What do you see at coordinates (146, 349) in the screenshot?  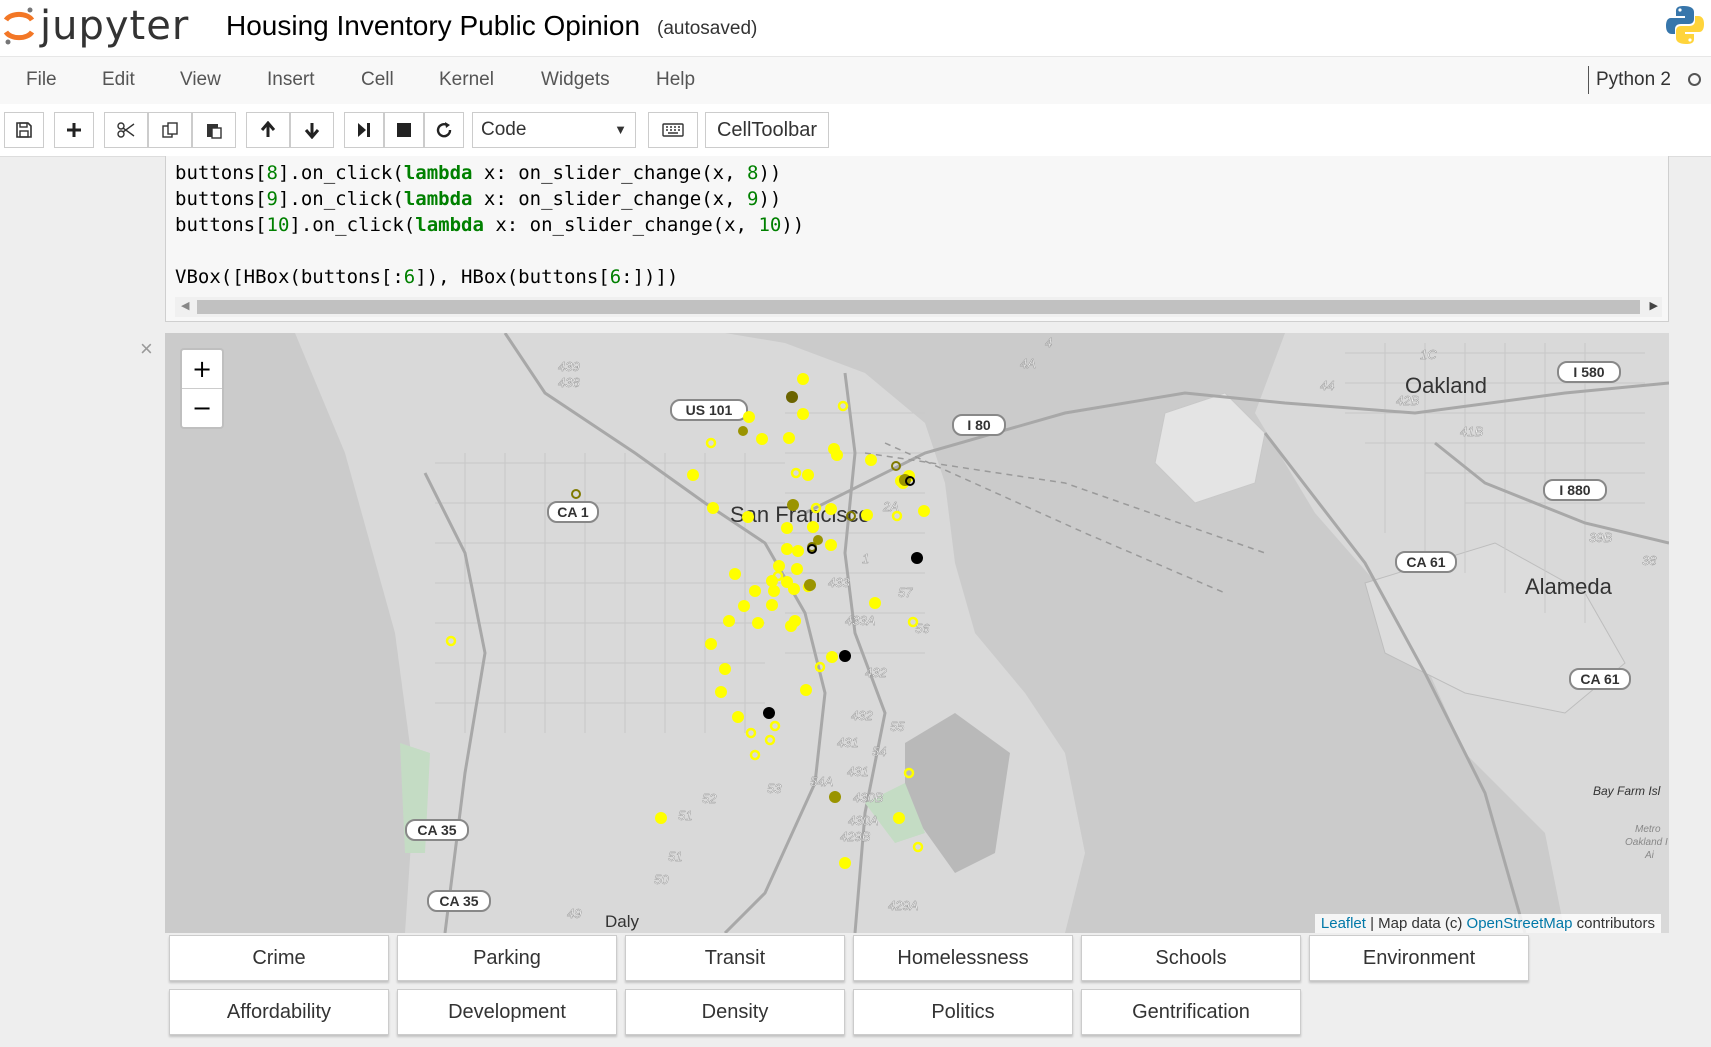 I see `close-output-icon: ×` at bounding box center [146, 349].